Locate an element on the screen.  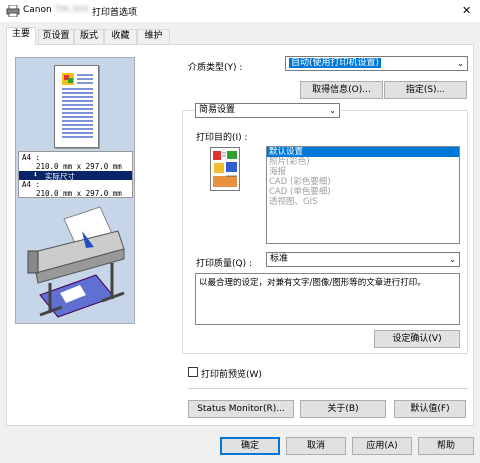
tab-main: 主要 is located at coordinates (21, 36).